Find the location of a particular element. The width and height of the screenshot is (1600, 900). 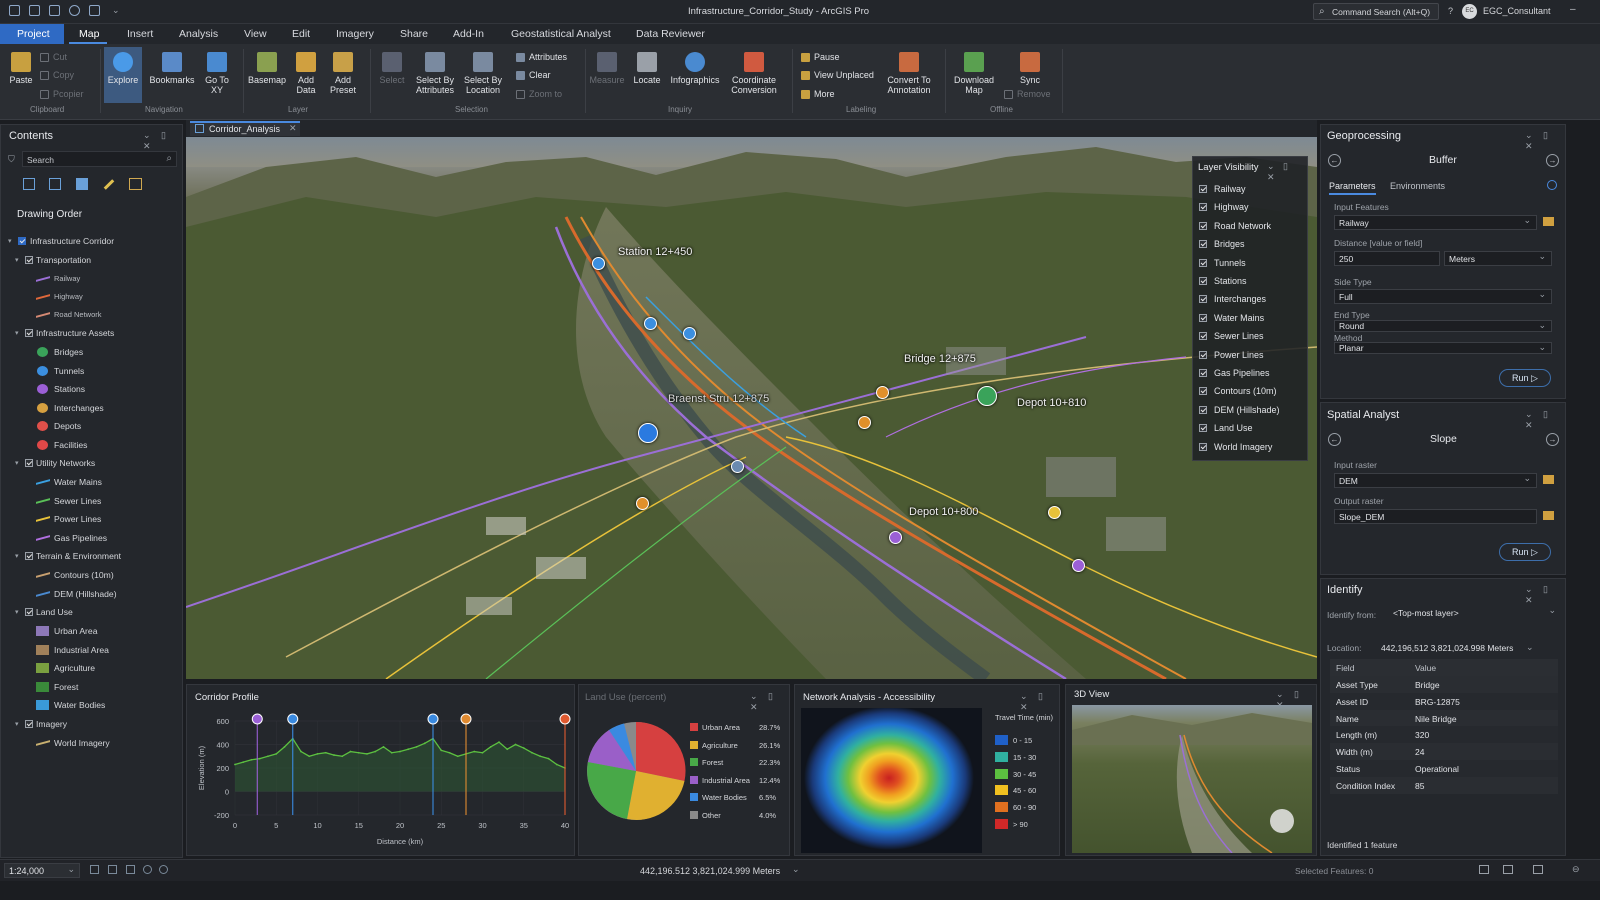

measure-button: Measure is located at coordinates (607, 68).